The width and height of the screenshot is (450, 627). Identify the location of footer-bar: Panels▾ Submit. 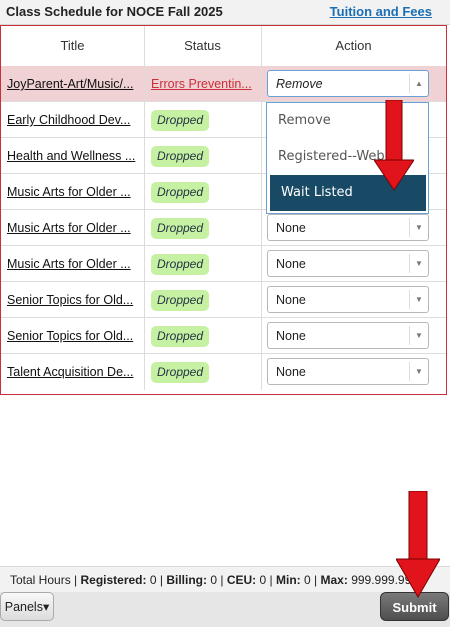
(225, 609).